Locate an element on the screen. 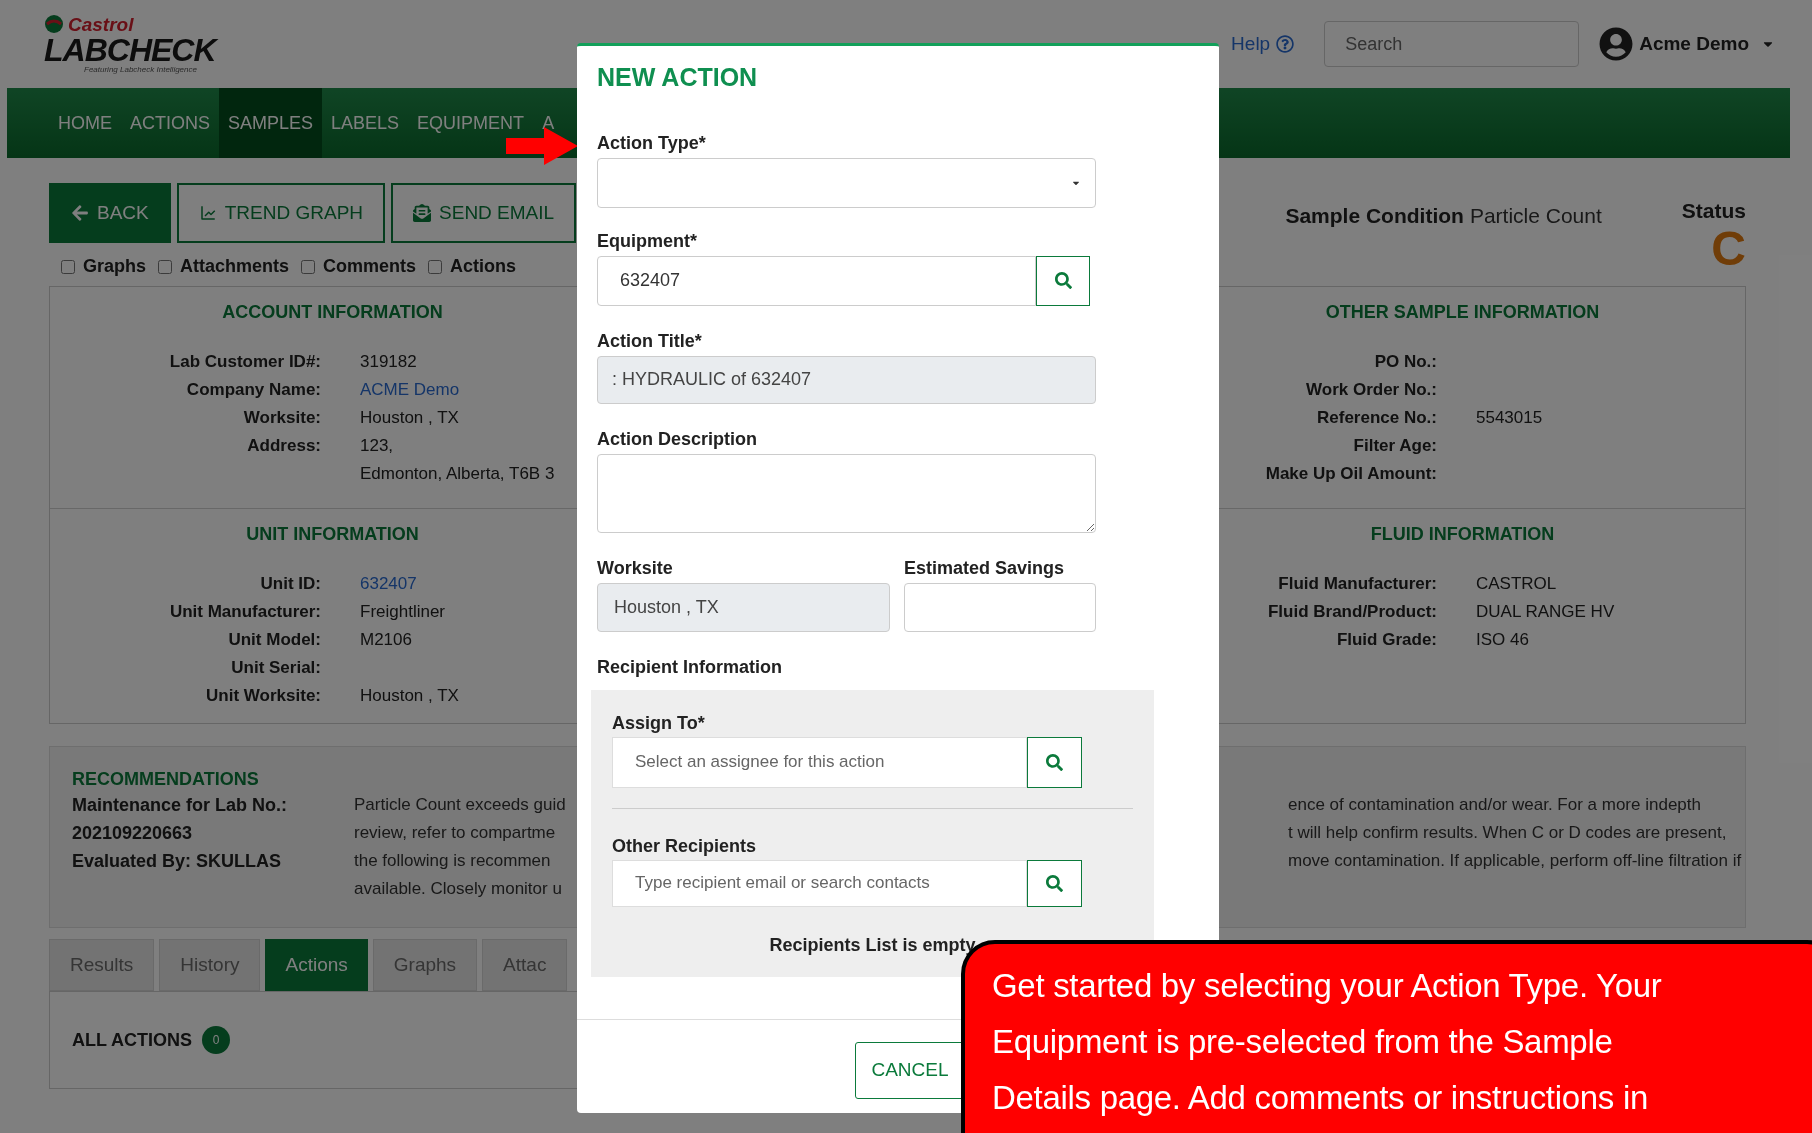  condition-value: Particle Count is located at coordinates (1535, 215).